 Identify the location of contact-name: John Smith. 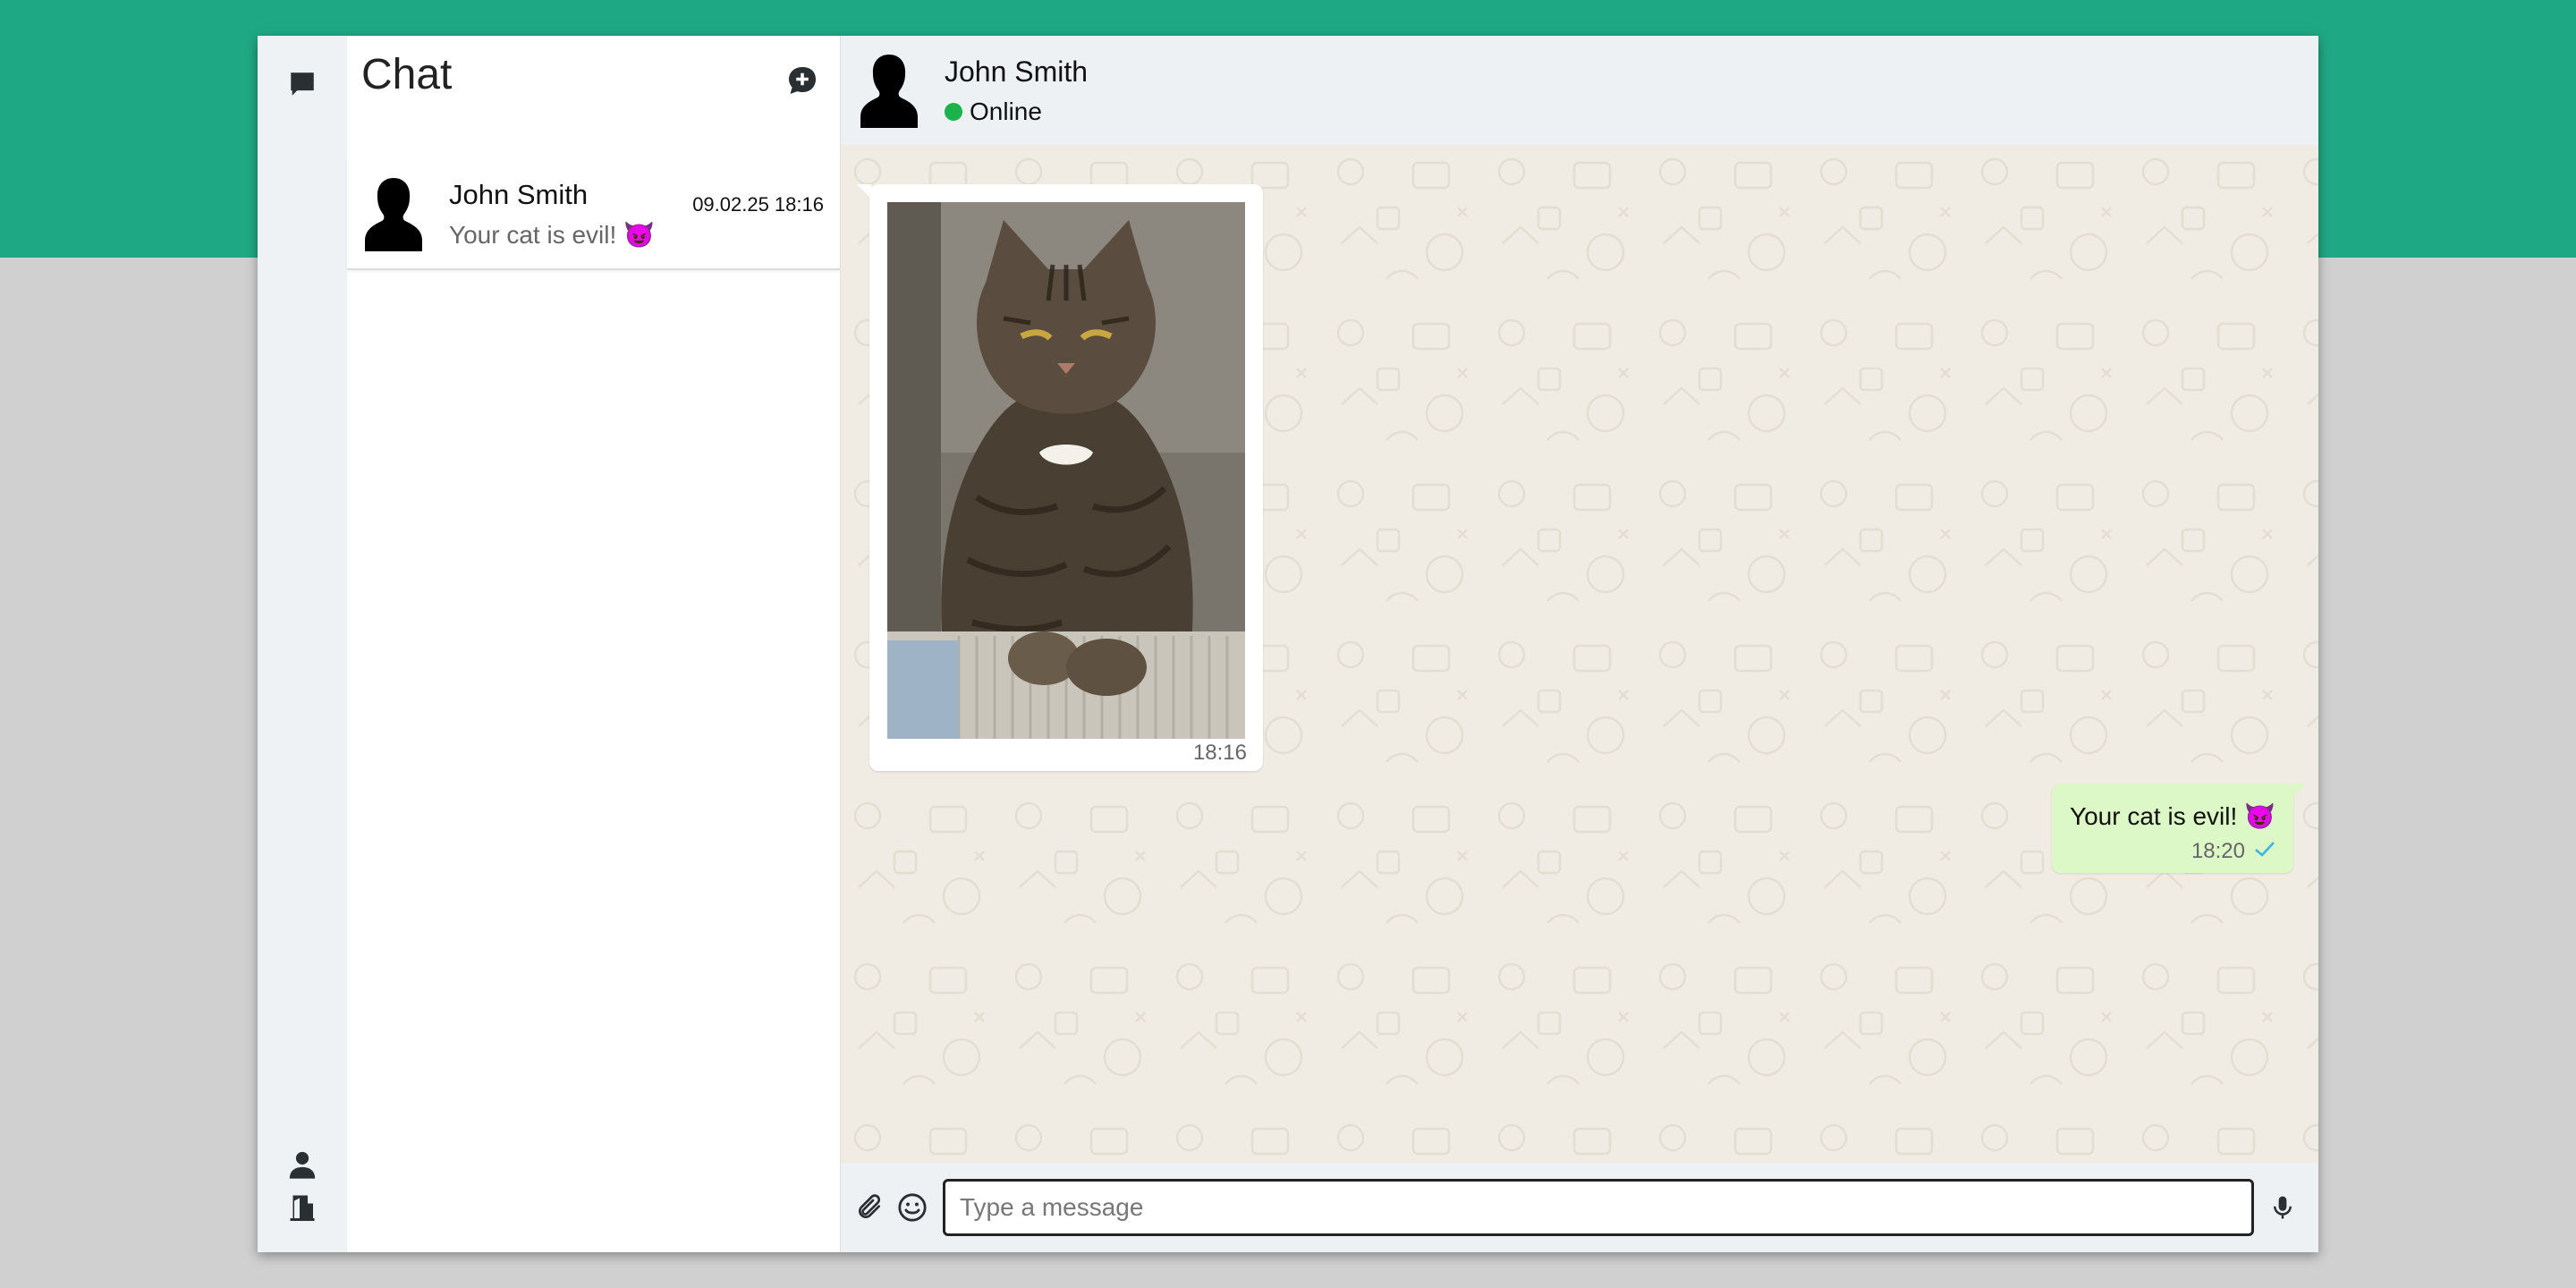
(1017, 71).